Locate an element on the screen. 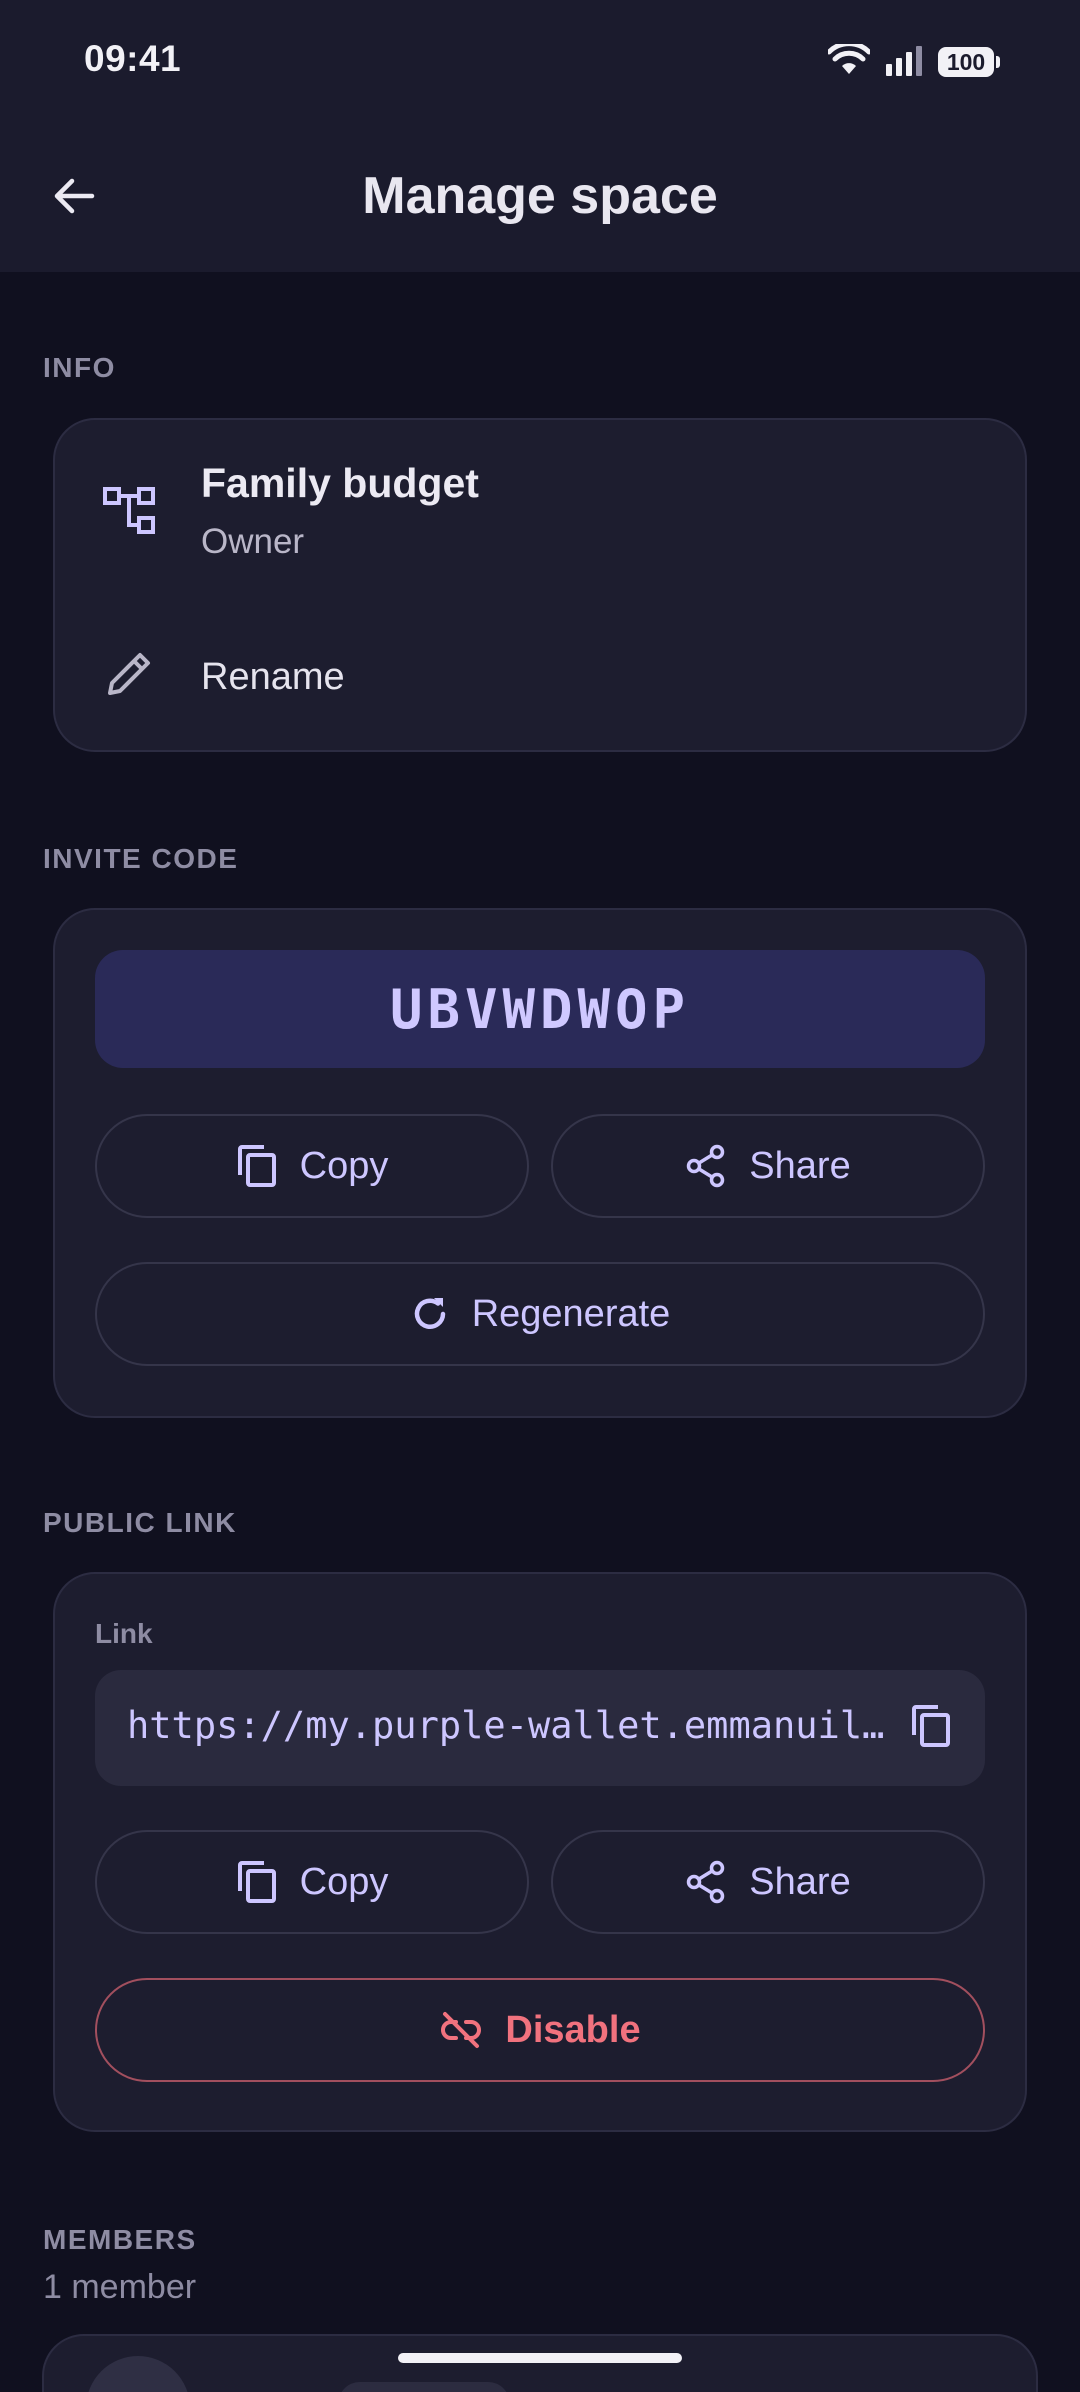 Image resolution: width=1080 pixels, height=2392 pixels. member-card is located at coordinates (540, 2363).